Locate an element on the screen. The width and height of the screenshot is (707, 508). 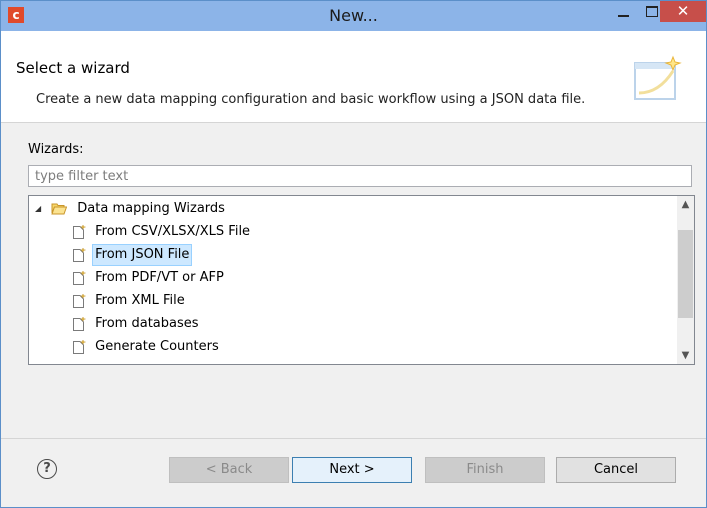
cancel-button: Cancel is located at coordinates (616, 470).